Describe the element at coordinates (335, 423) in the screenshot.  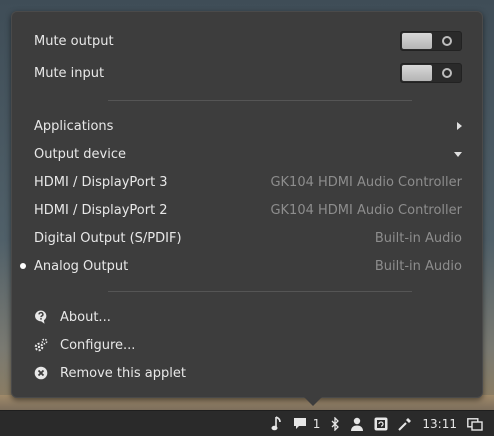
I see `bluetooth-icon` at that location.